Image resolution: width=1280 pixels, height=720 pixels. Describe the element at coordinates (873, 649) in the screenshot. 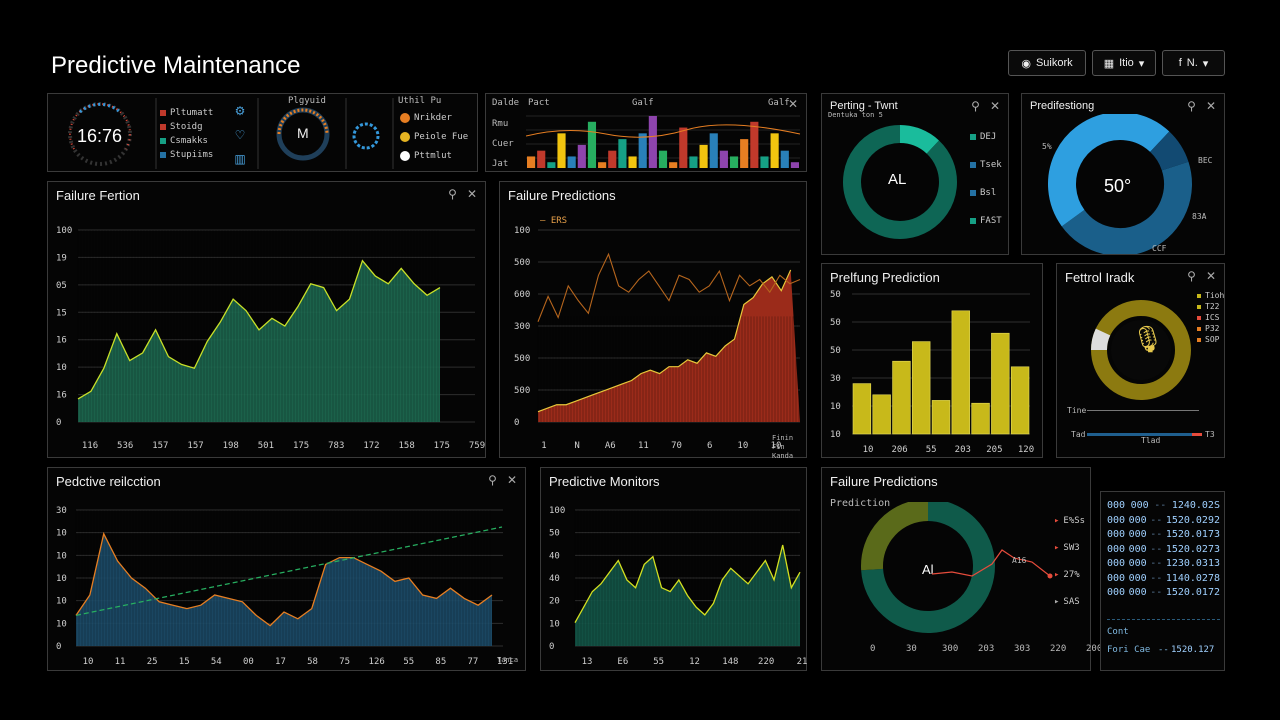

I see `x-tick-label: 0` at that location.